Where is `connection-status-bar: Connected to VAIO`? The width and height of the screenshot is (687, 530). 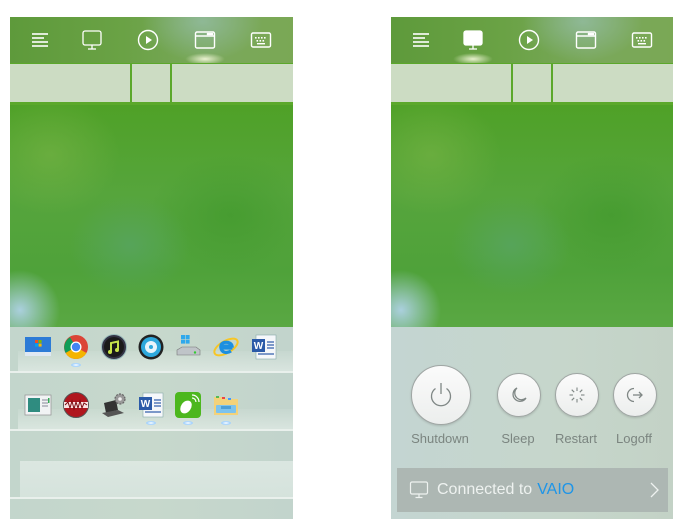 connection-status-bar: Connected to VAIO is located at coordinates (532, 490).